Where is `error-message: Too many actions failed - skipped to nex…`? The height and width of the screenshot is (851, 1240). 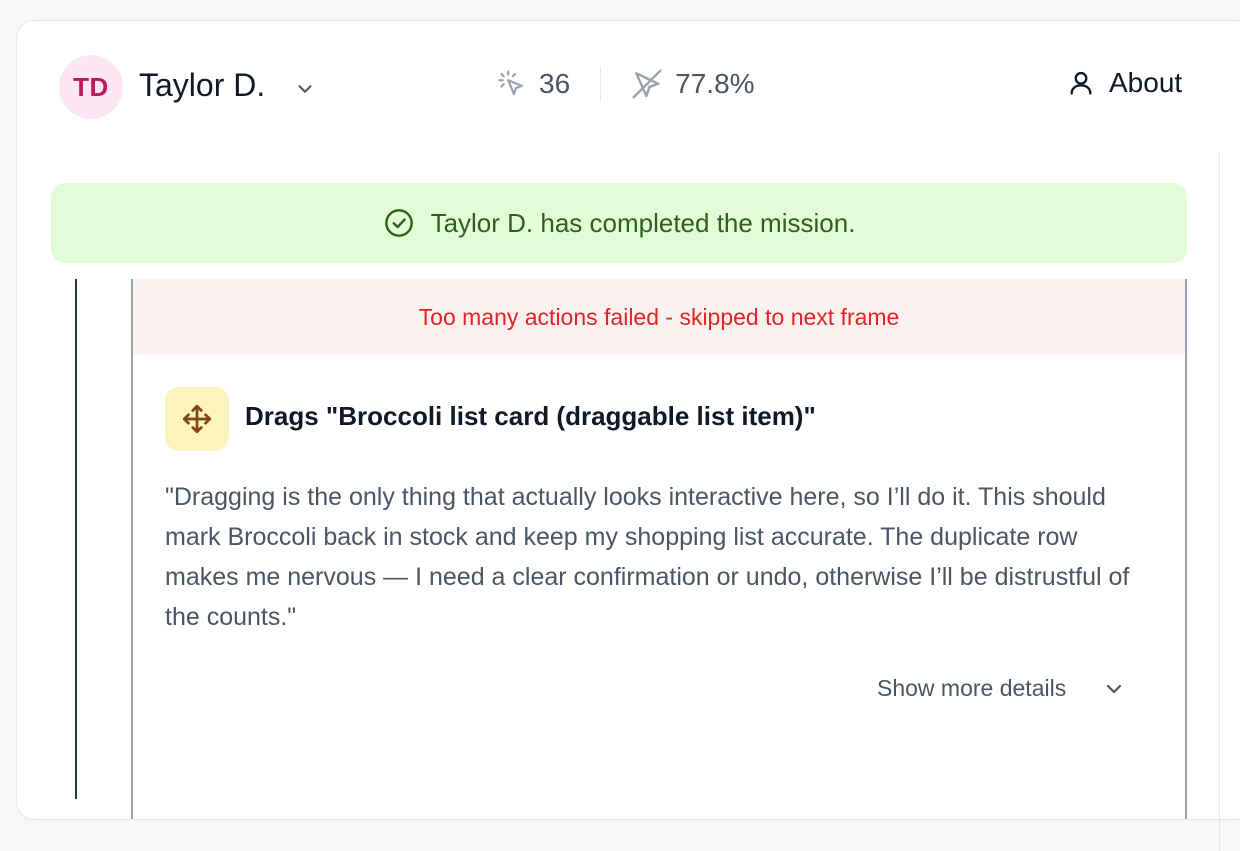 error-message: Too many actions failed - skipped to nex… is located at coordinates (659, 316).